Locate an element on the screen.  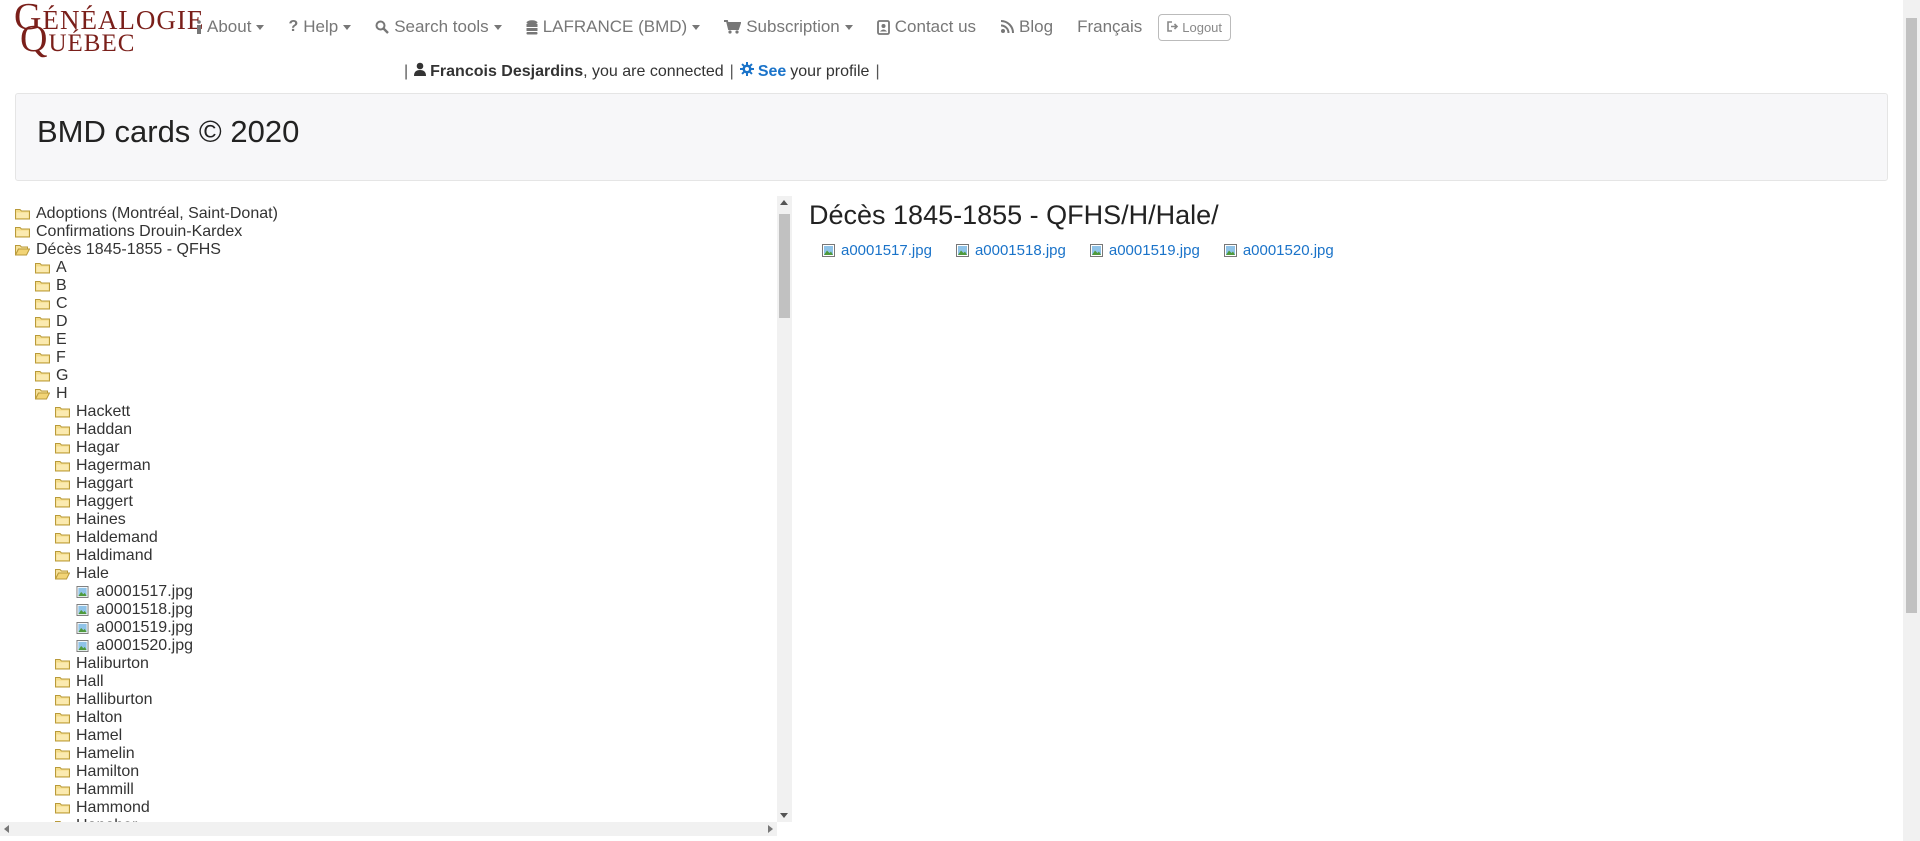
scroll-up-arrow-icon is located at coordinates (784, 202).